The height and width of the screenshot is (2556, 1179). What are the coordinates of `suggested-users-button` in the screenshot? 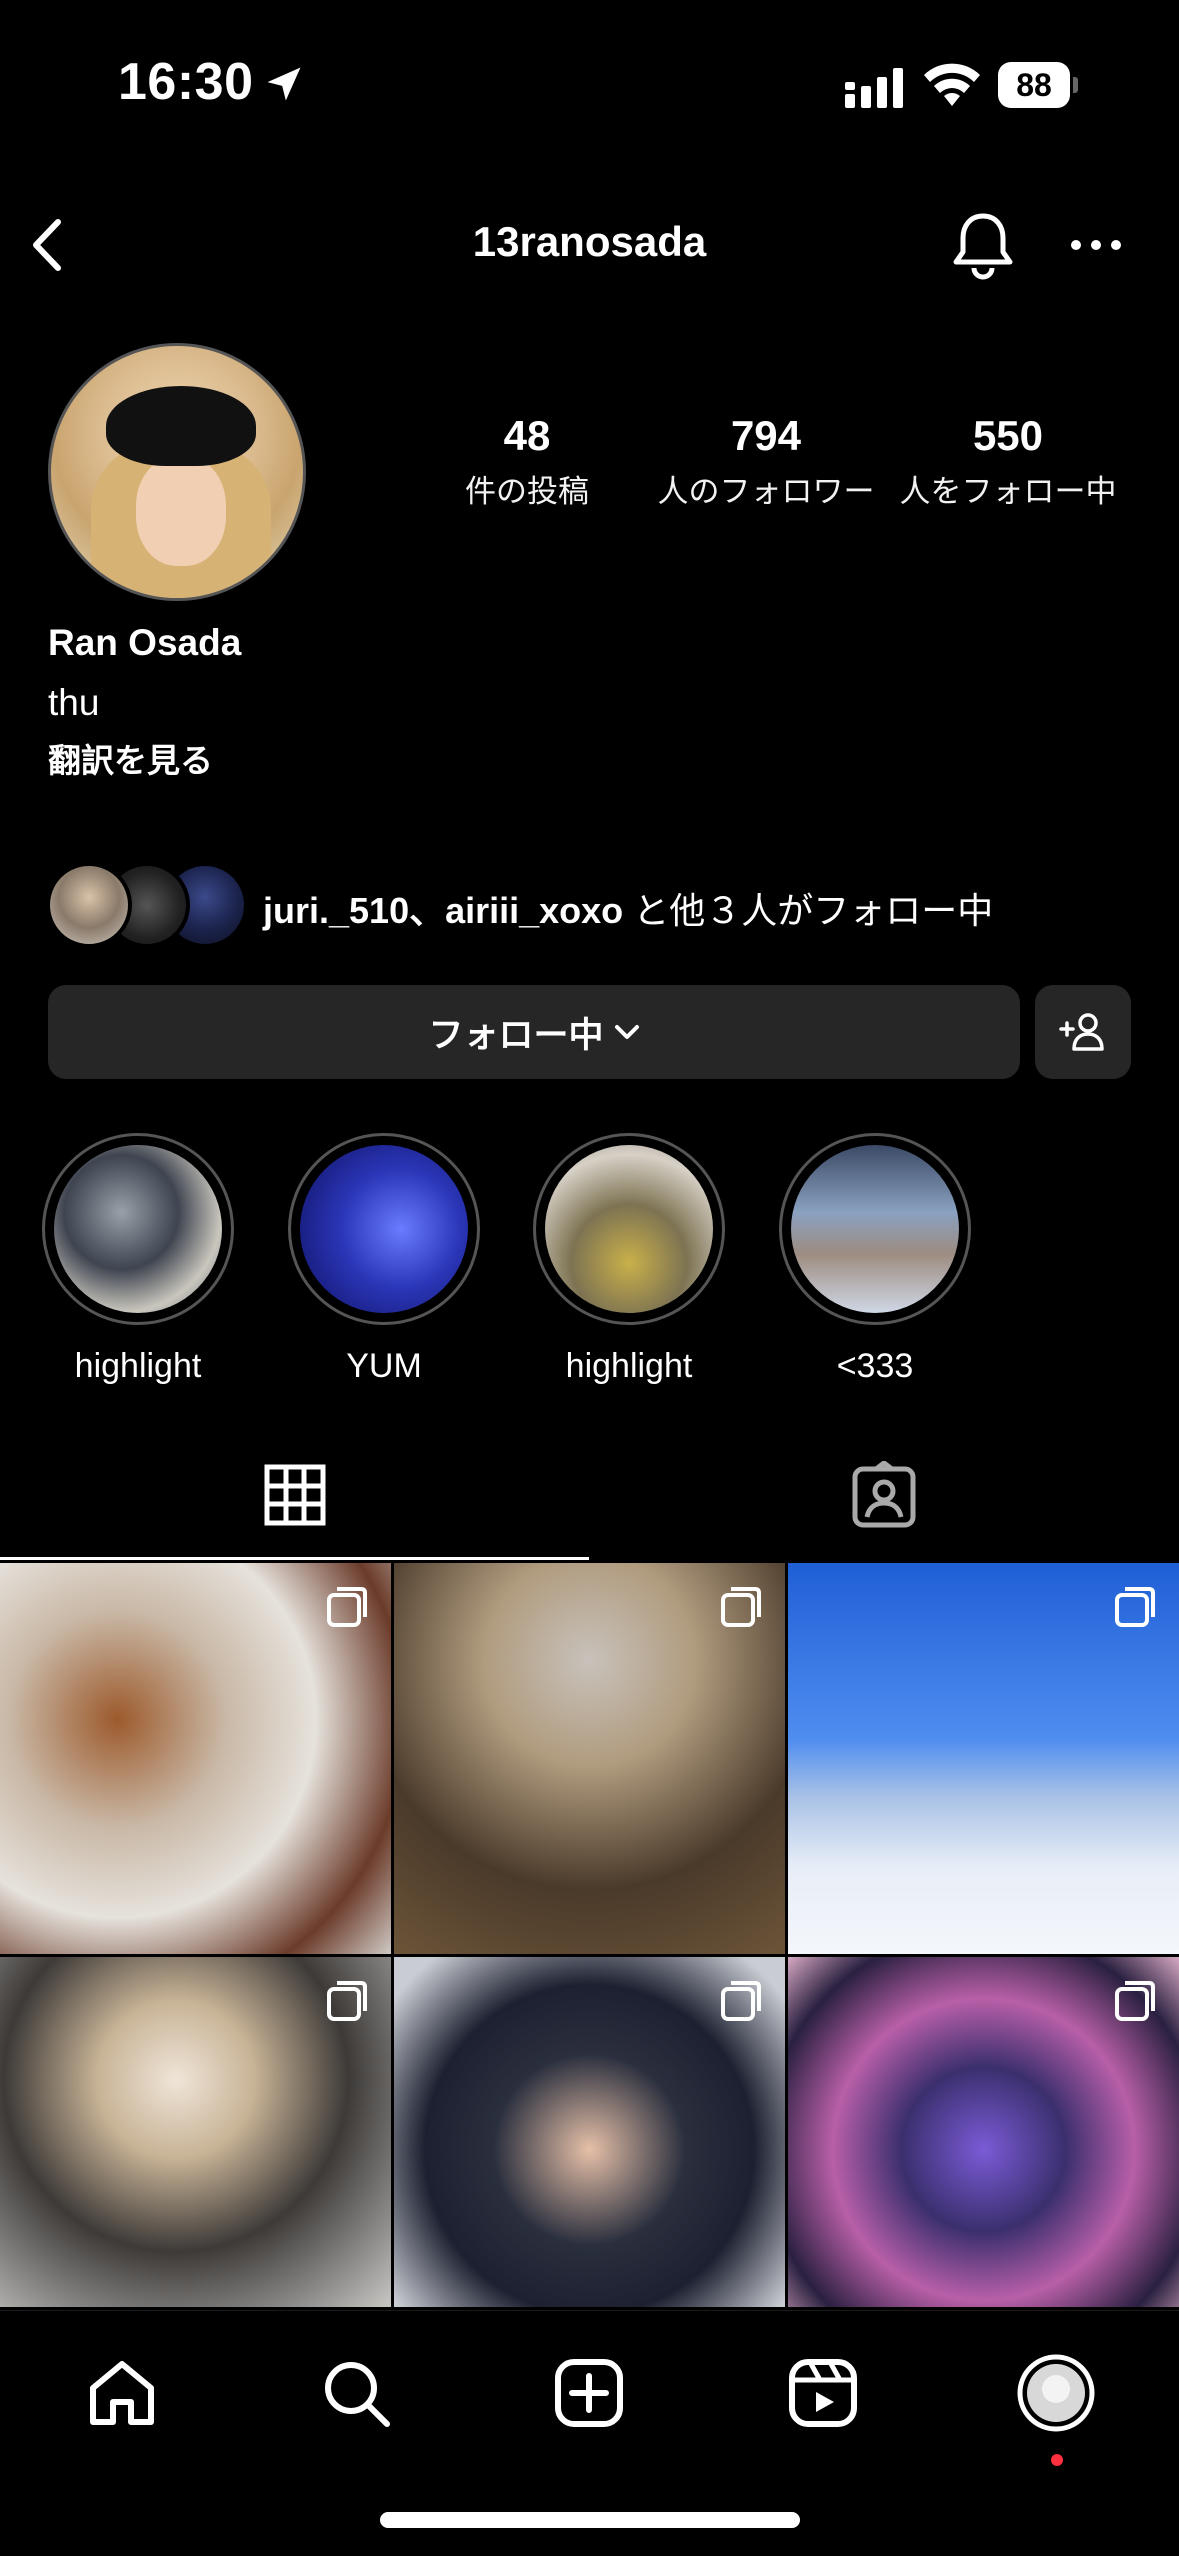 It's located at (1083, 1032).